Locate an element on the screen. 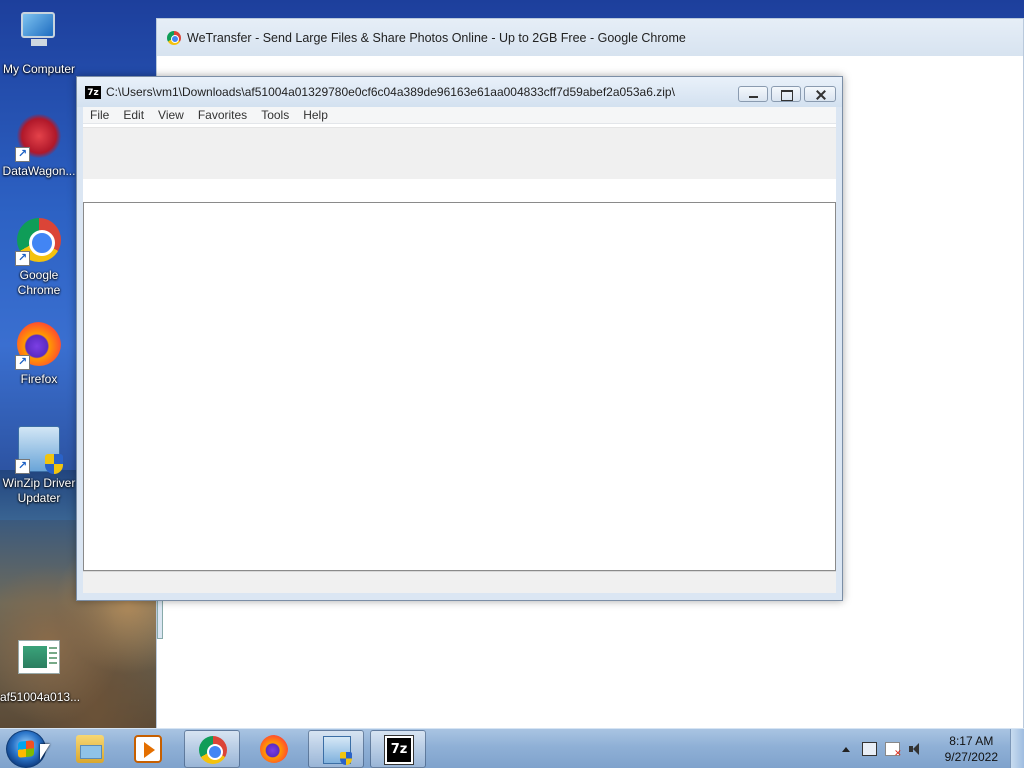 The width and height of the screenshot is (1024, 768). clock-date: 9/27/2022 is located at coordinates (971, 757).